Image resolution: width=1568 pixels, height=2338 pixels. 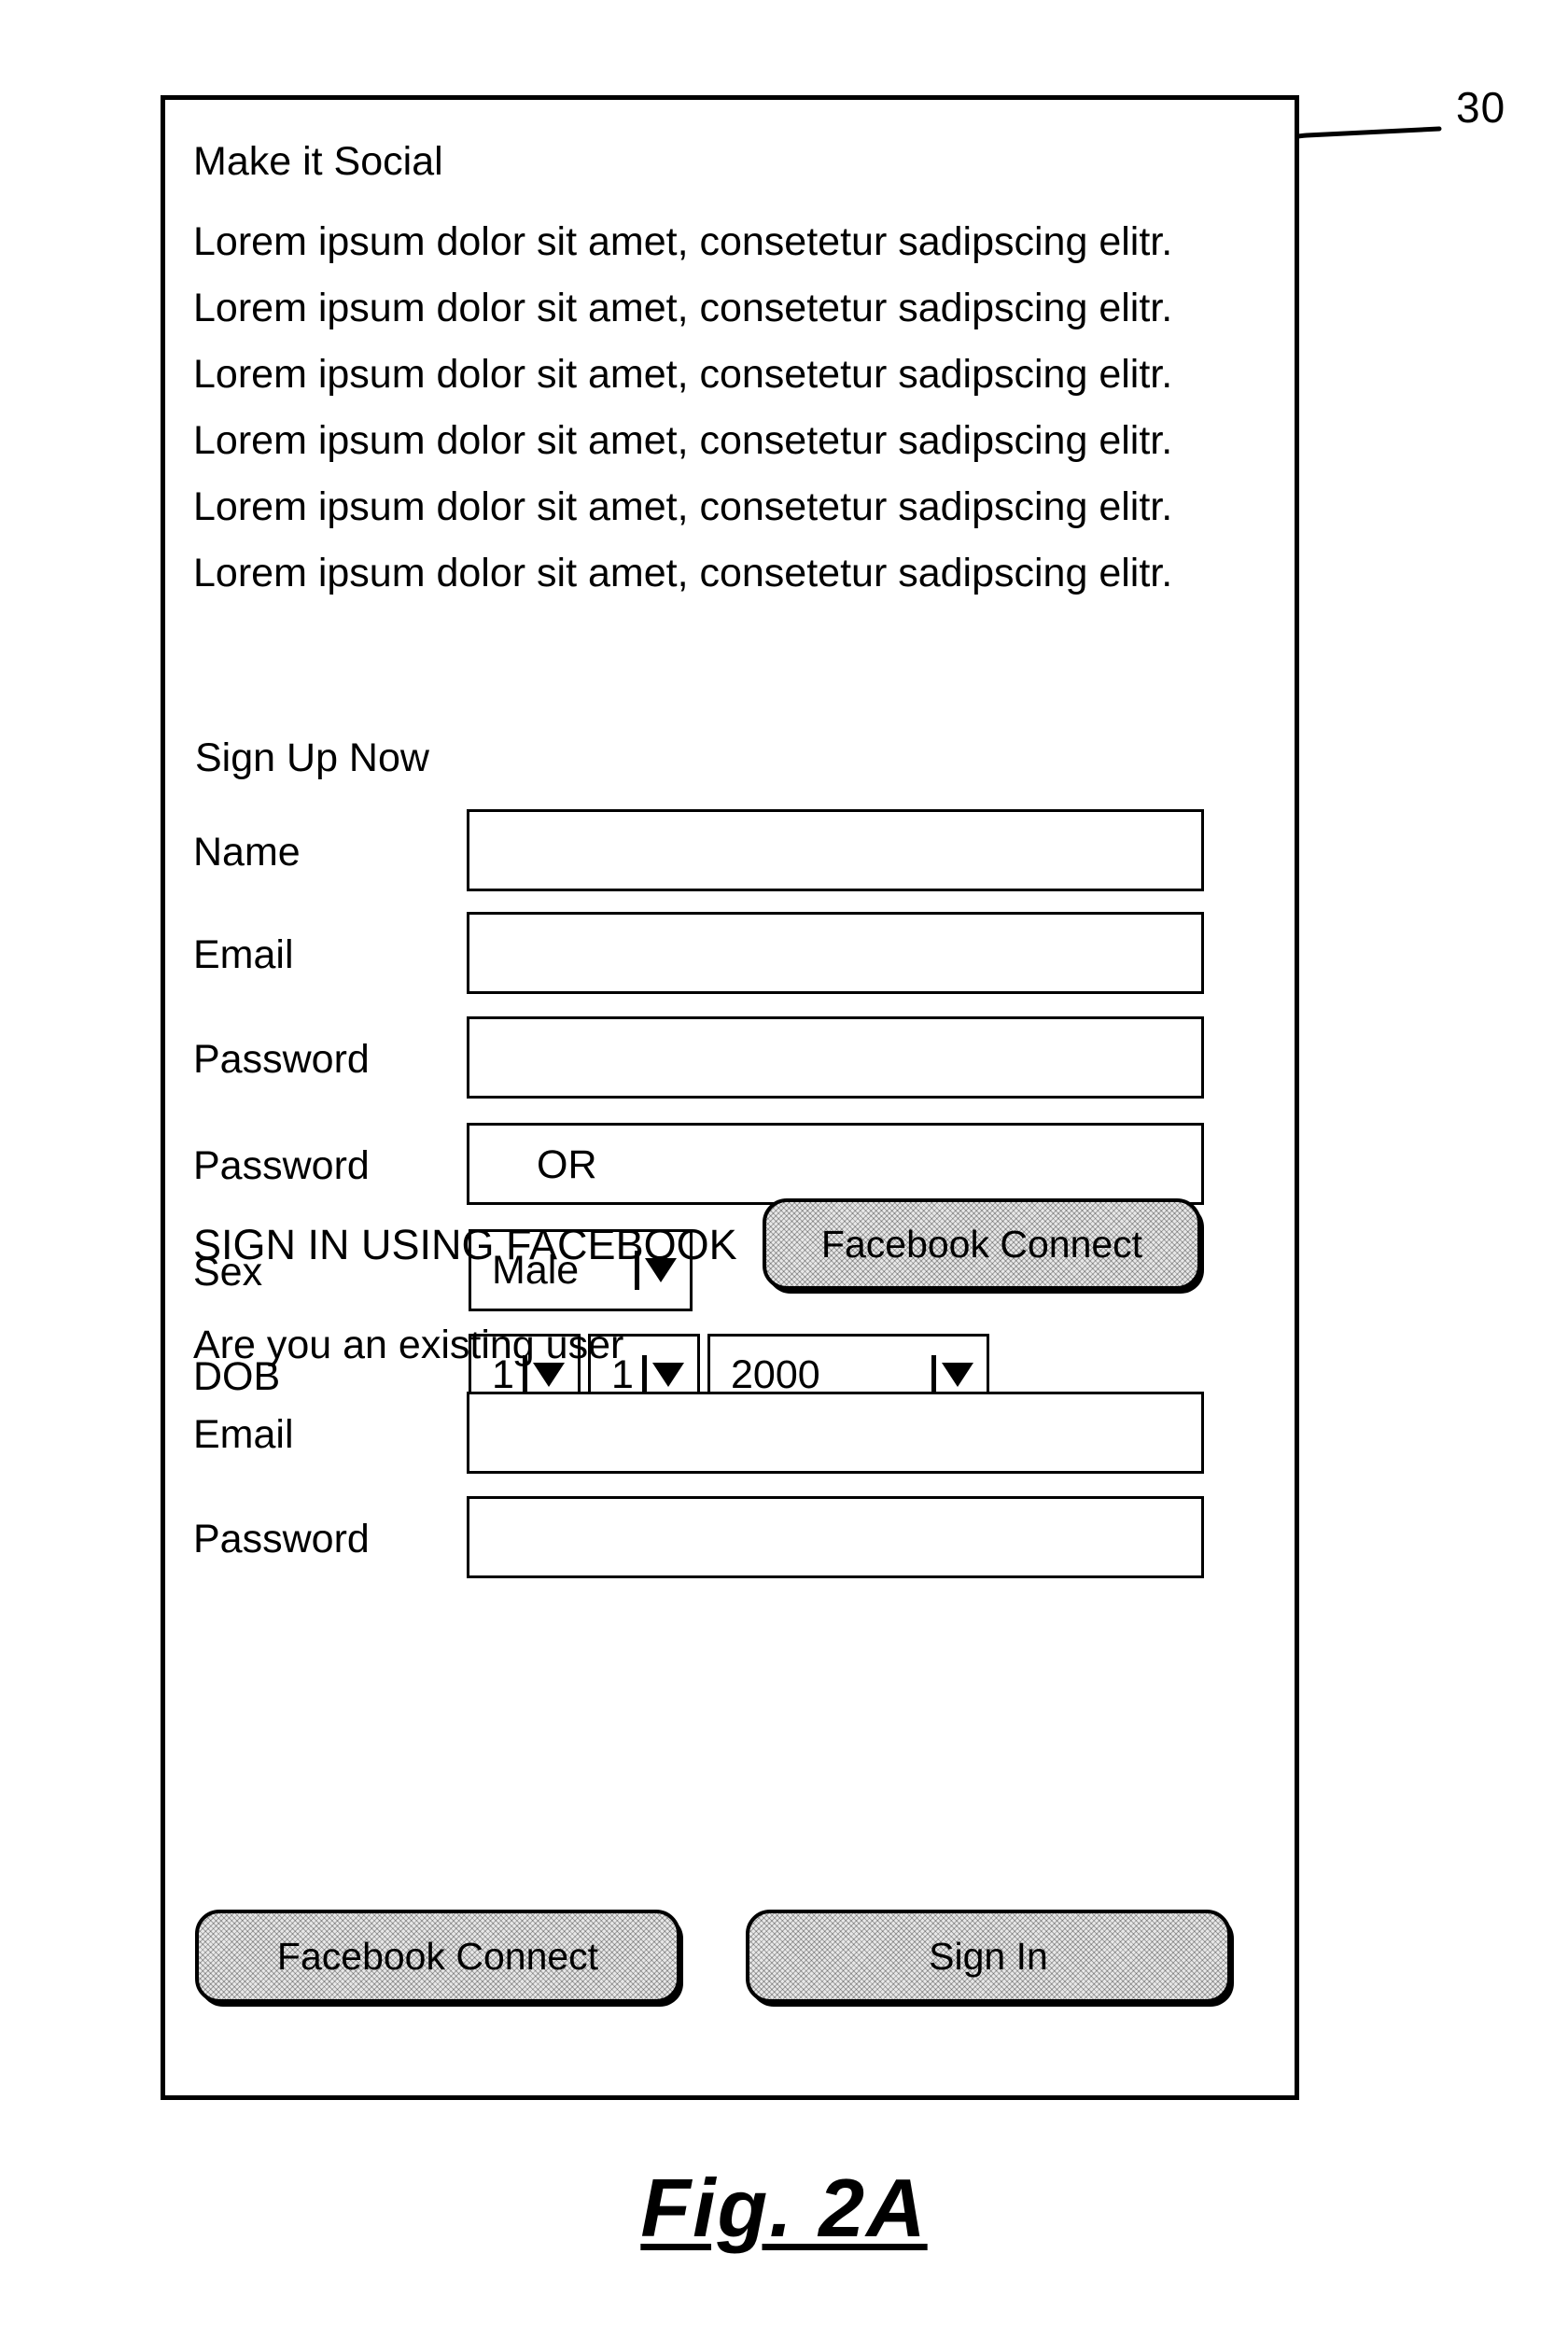 What do you see at coordinates (1481, 107) in the screenshot?
I see `reference-numeral-30: 30` at bounding box center [1481, 107].